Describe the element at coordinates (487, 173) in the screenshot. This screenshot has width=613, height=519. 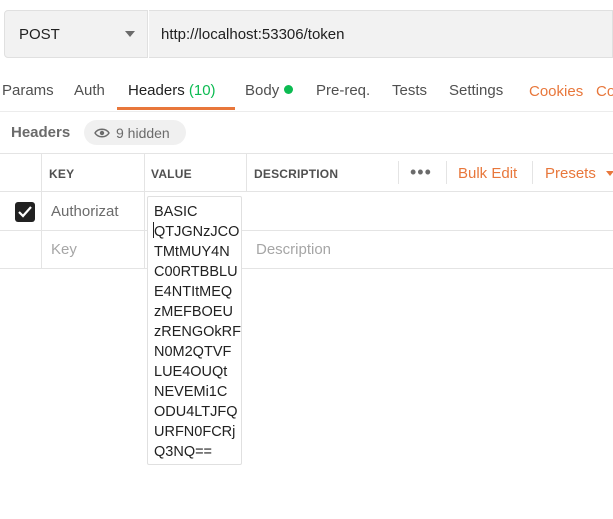
I see `bulk-edit-button: Bulk Edit` at that location.